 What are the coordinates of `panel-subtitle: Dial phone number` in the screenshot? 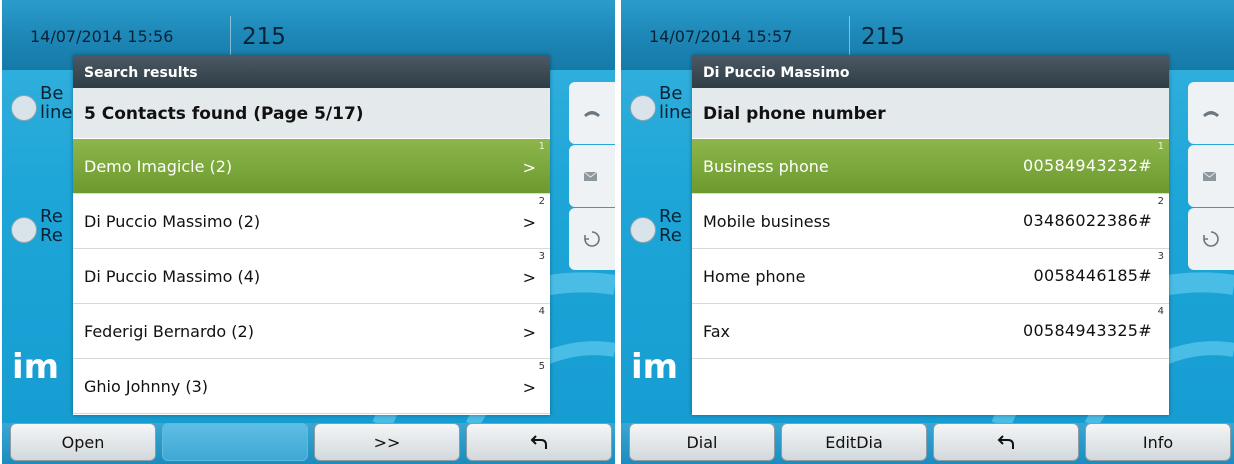 It's located at (930, 113).